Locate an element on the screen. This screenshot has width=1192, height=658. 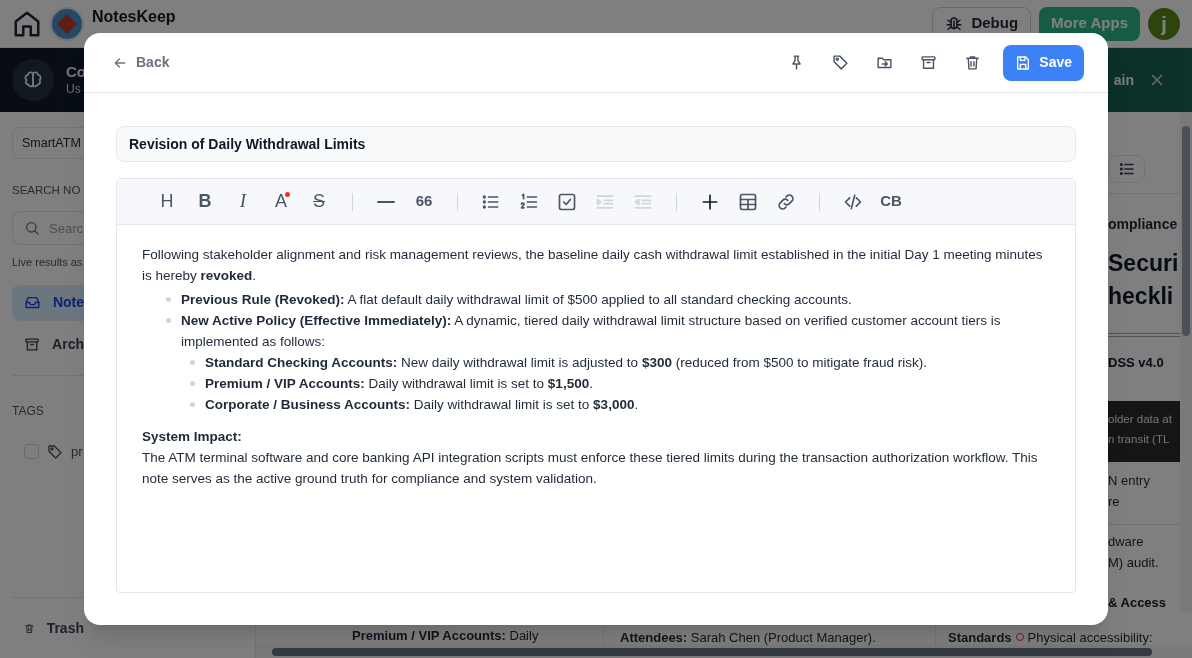
link-icon is located at coordinates (786, 201).